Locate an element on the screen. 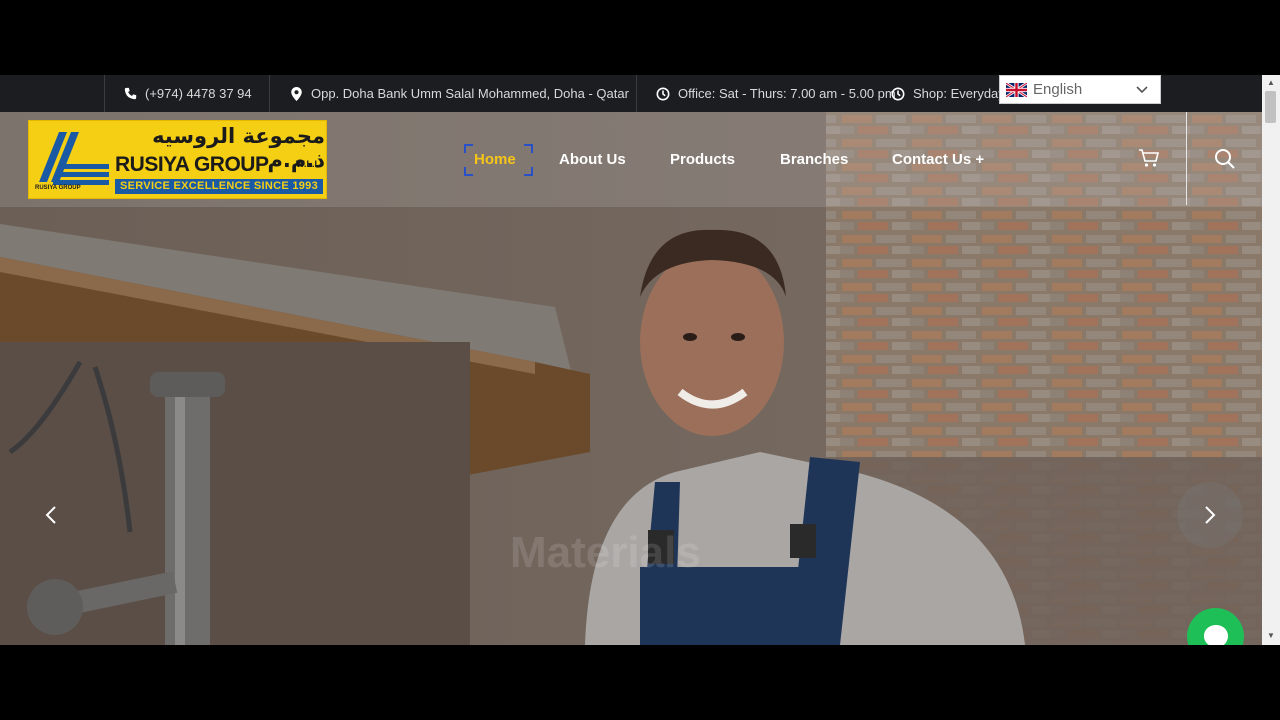 The width and height of the screenshot is (1280, 720). logo-mark-caption: RUSIYA GROUP is located at coordinates (58, 188).